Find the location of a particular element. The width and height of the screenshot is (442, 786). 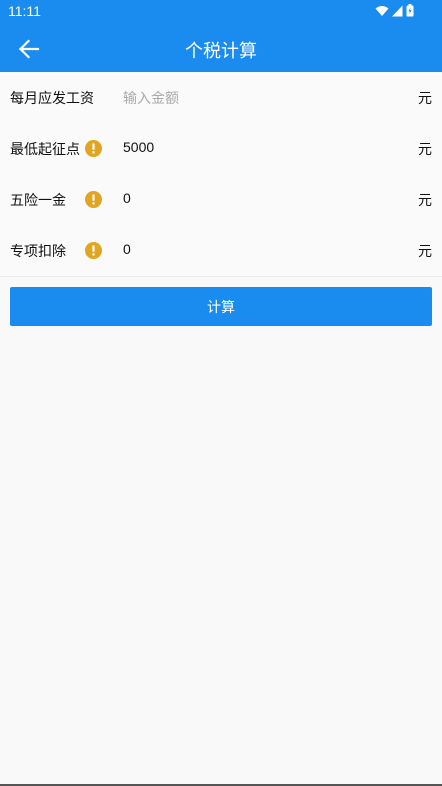

insurance-unit: 元 is located at coordinates (425, 201).